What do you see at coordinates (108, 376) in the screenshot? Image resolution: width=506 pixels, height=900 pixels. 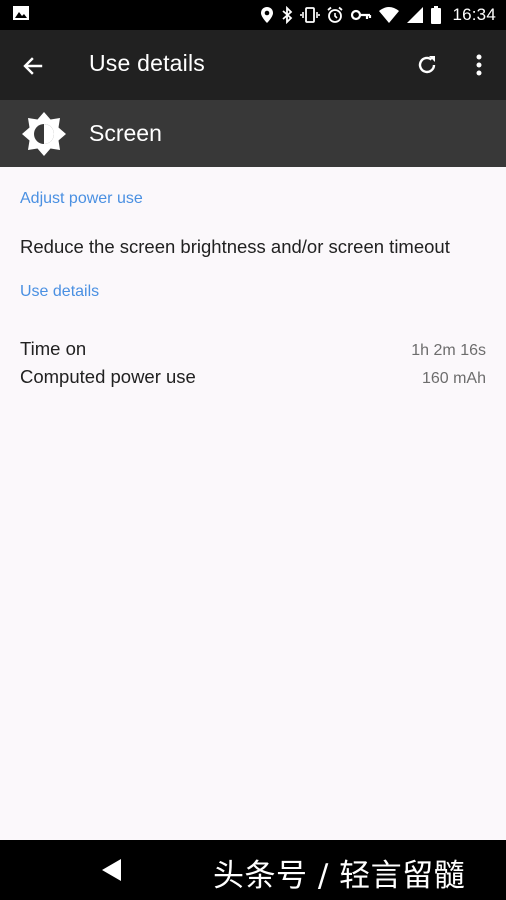 I see `detail-label: Computed power use` at bounding box center [108, 376].